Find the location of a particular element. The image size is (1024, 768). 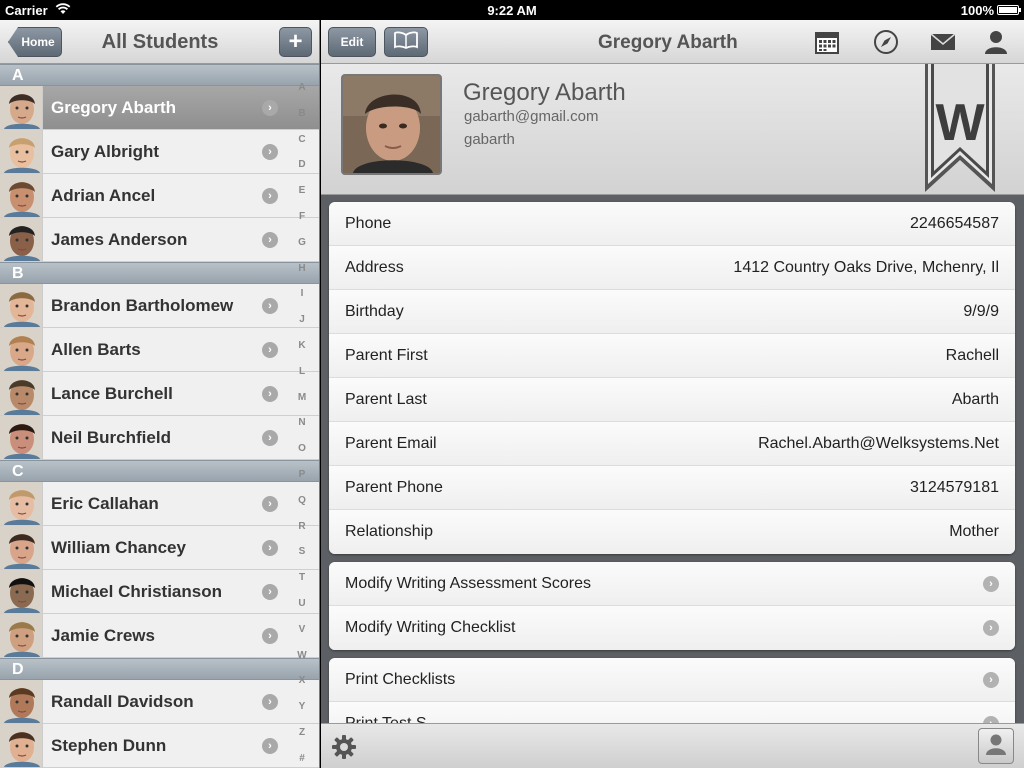

edit-button: Edit is located at coordinates (352, 42).